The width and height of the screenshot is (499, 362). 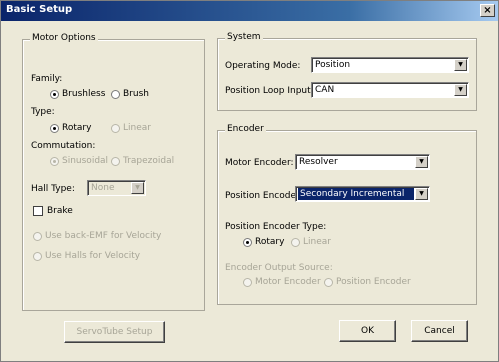 I want to click on encoder-type-rotary-radio: Rotary, so click(x=263, y=242).